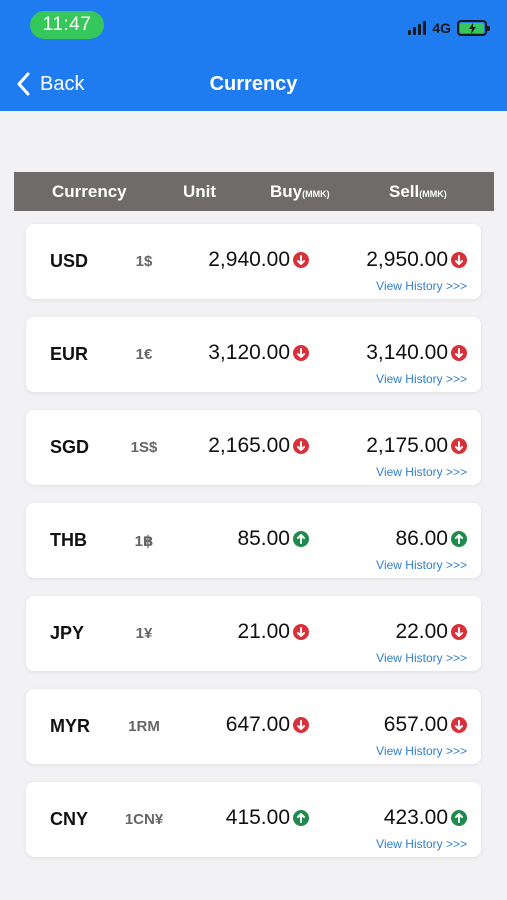 This screenshot has height=900, width=507. What do you see at coordinates (68, 540) in the screenshot?
I see `currency-code: THB` at bounding box center [68, 540].